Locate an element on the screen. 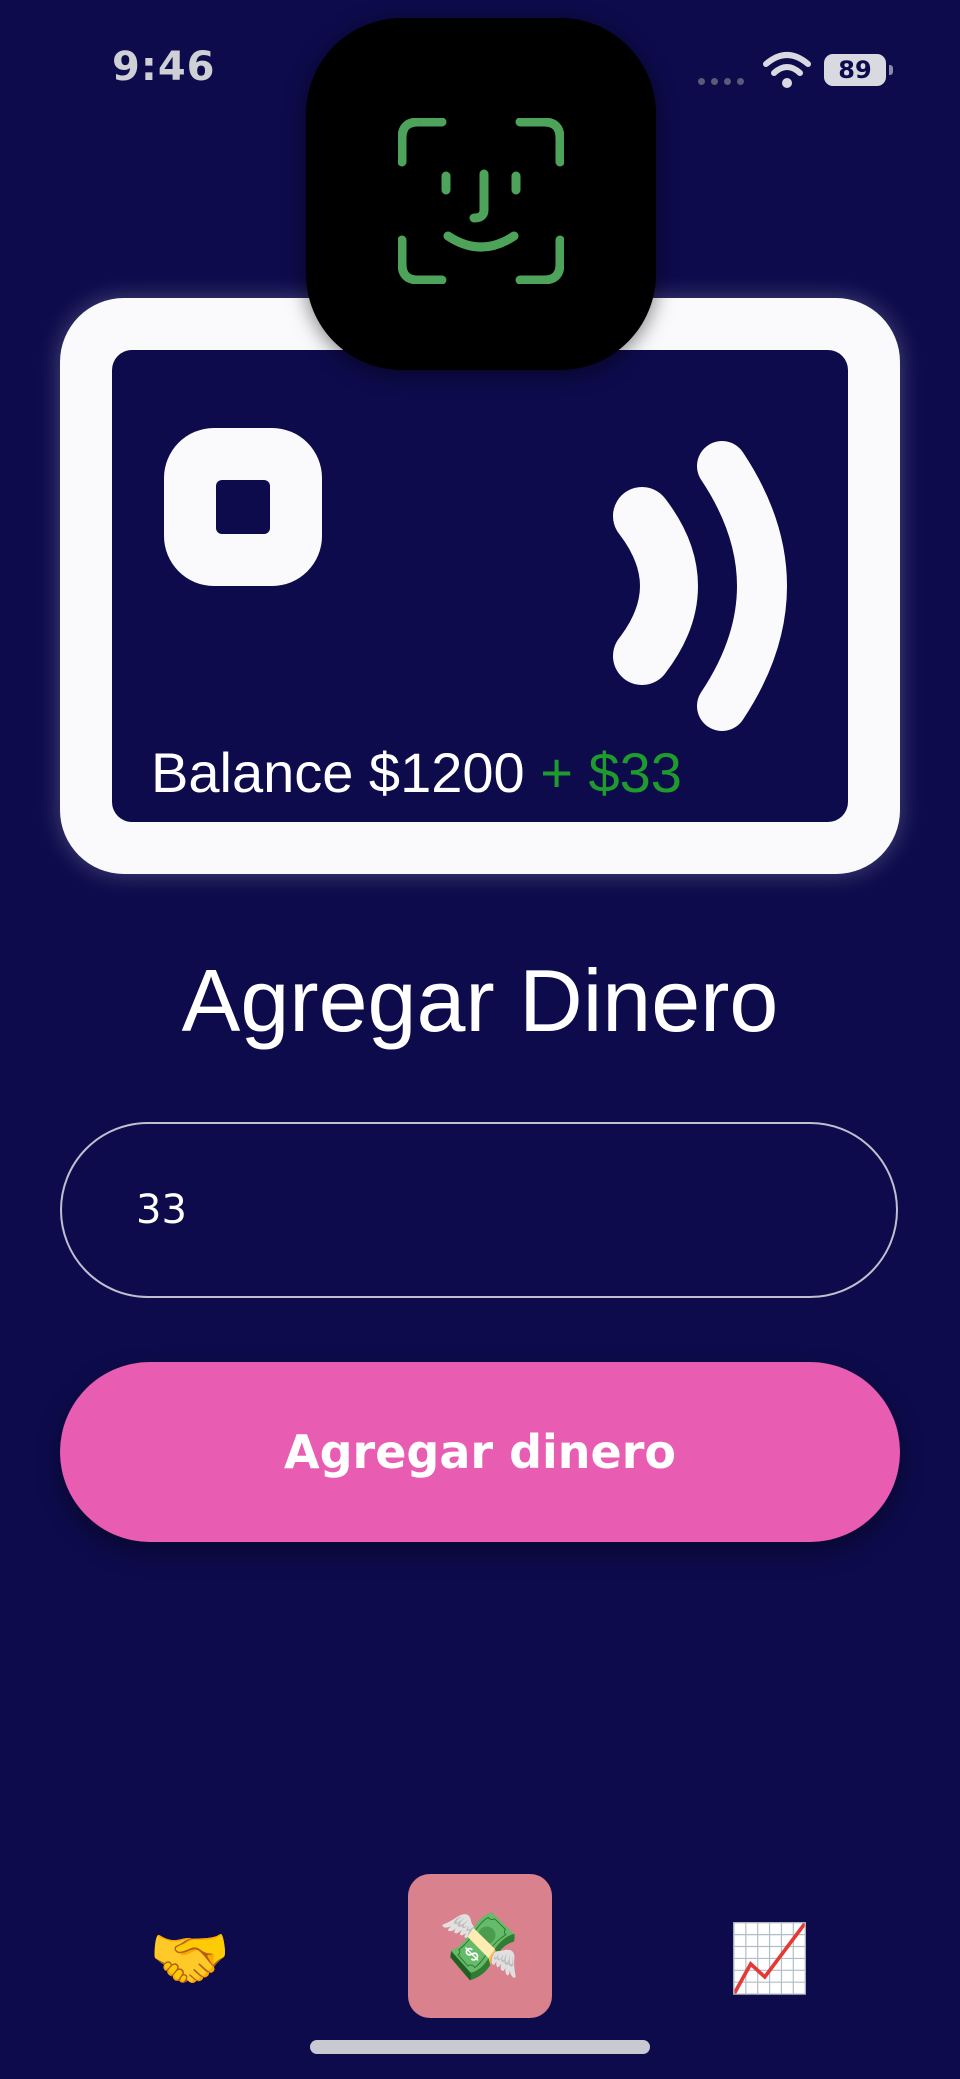  wifi-icon is located at coordinates (787, 70).